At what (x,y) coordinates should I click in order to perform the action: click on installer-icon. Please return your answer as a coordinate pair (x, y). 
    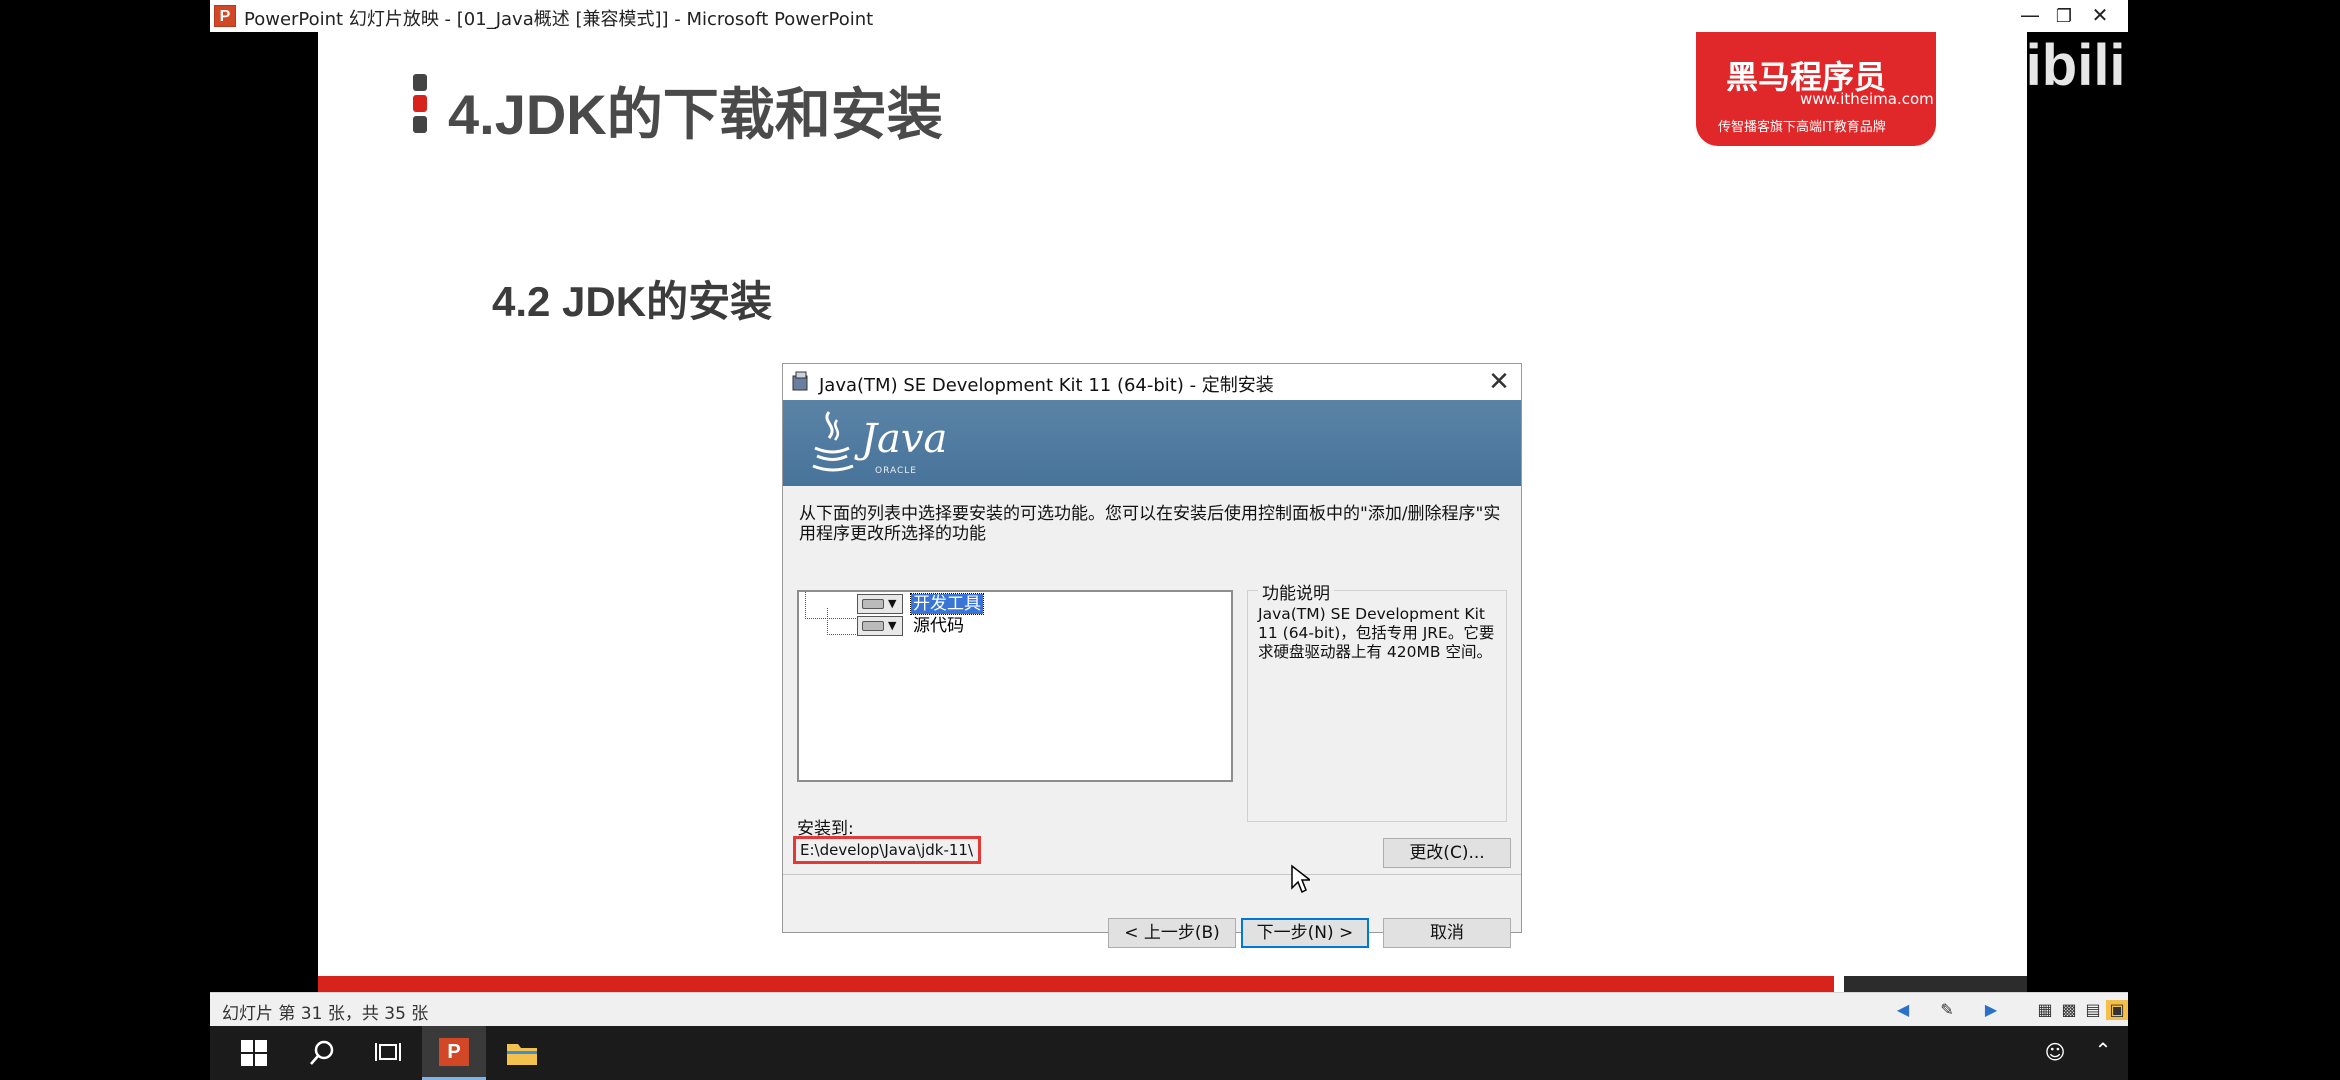
    Looking at the image, I should click on (800, 381).